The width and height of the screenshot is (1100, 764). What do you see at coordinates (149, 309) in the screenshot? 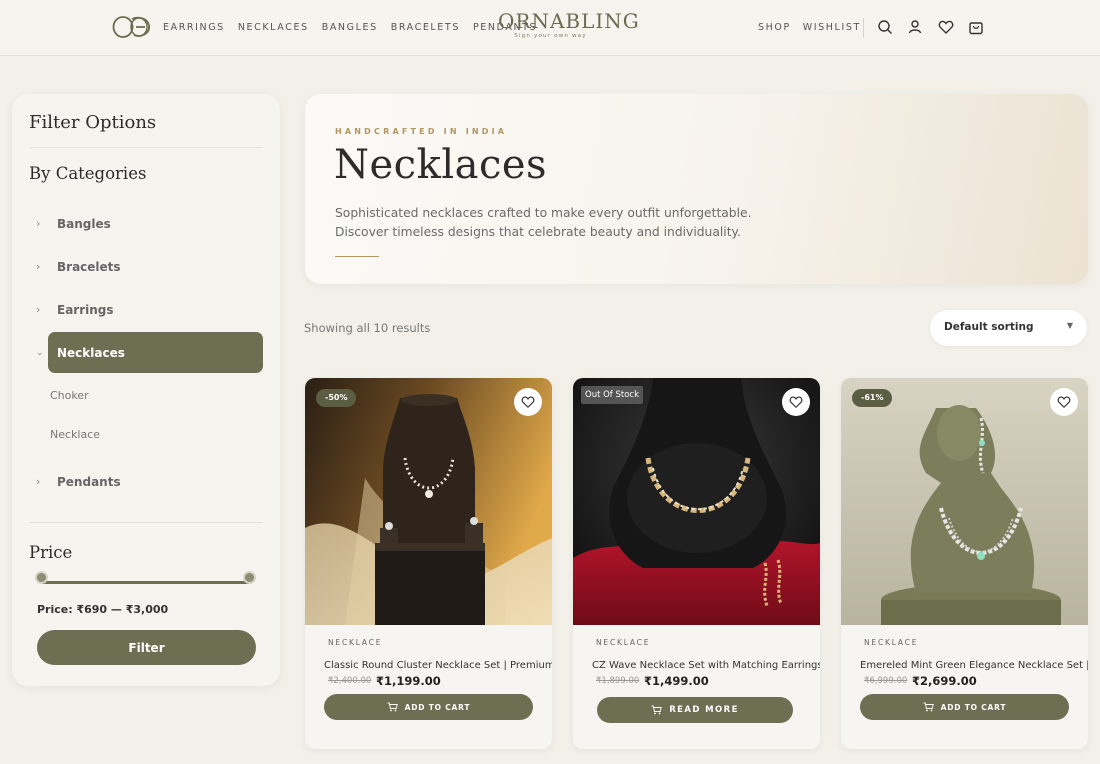
I see `category-earrings: › Earrings` at bounding box center [149, 309].